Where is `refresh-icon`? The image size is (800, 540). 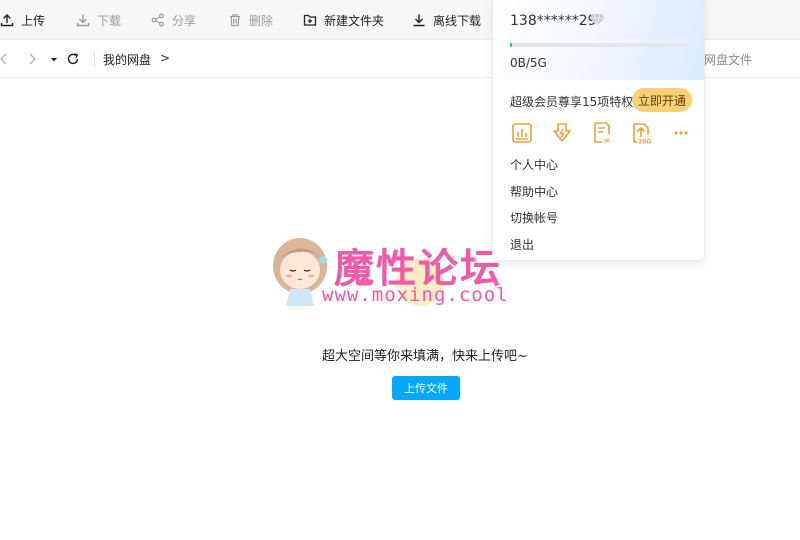
refresh-icon is located at coordinates (73, 59).